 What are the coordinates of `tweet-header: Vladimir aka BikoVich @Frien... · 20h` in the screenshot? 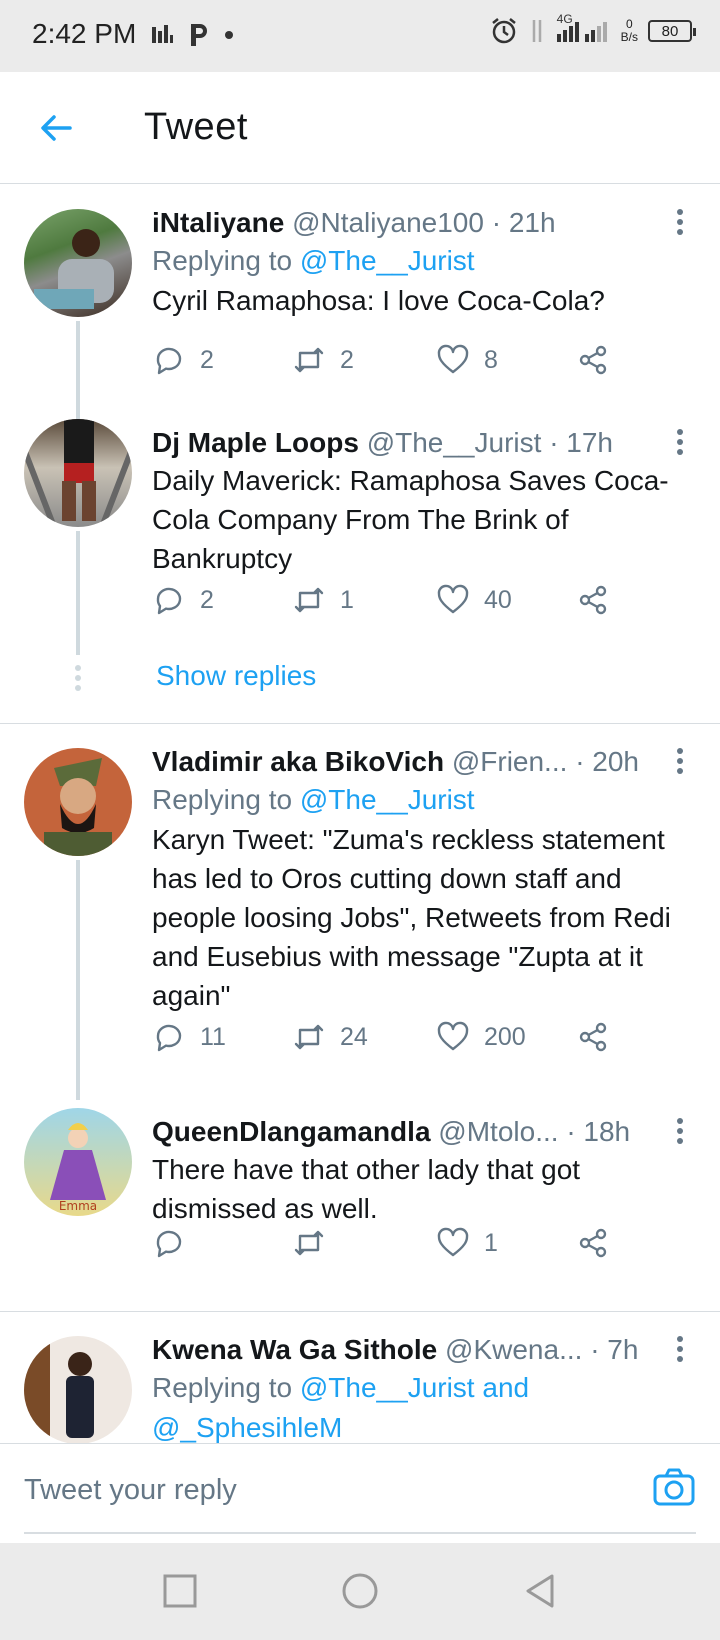 It's located at (416, 762).